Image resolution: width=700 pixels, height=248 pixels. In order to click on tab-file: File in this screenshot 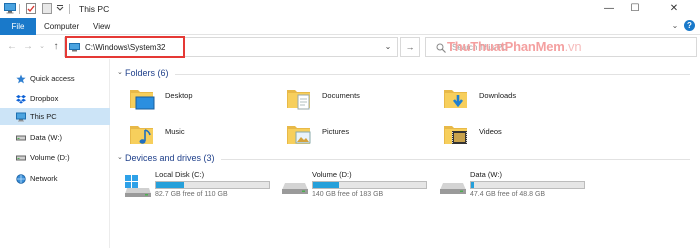, I will do `click(18, 26)`.